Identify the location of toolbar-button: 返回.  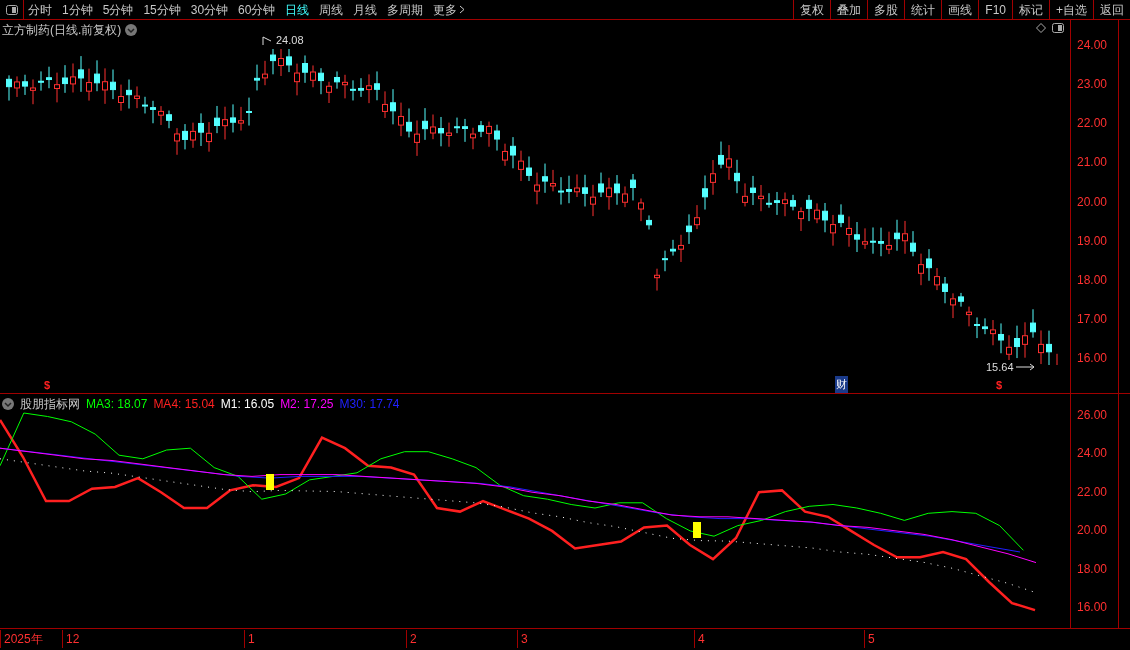
(1111, 9).